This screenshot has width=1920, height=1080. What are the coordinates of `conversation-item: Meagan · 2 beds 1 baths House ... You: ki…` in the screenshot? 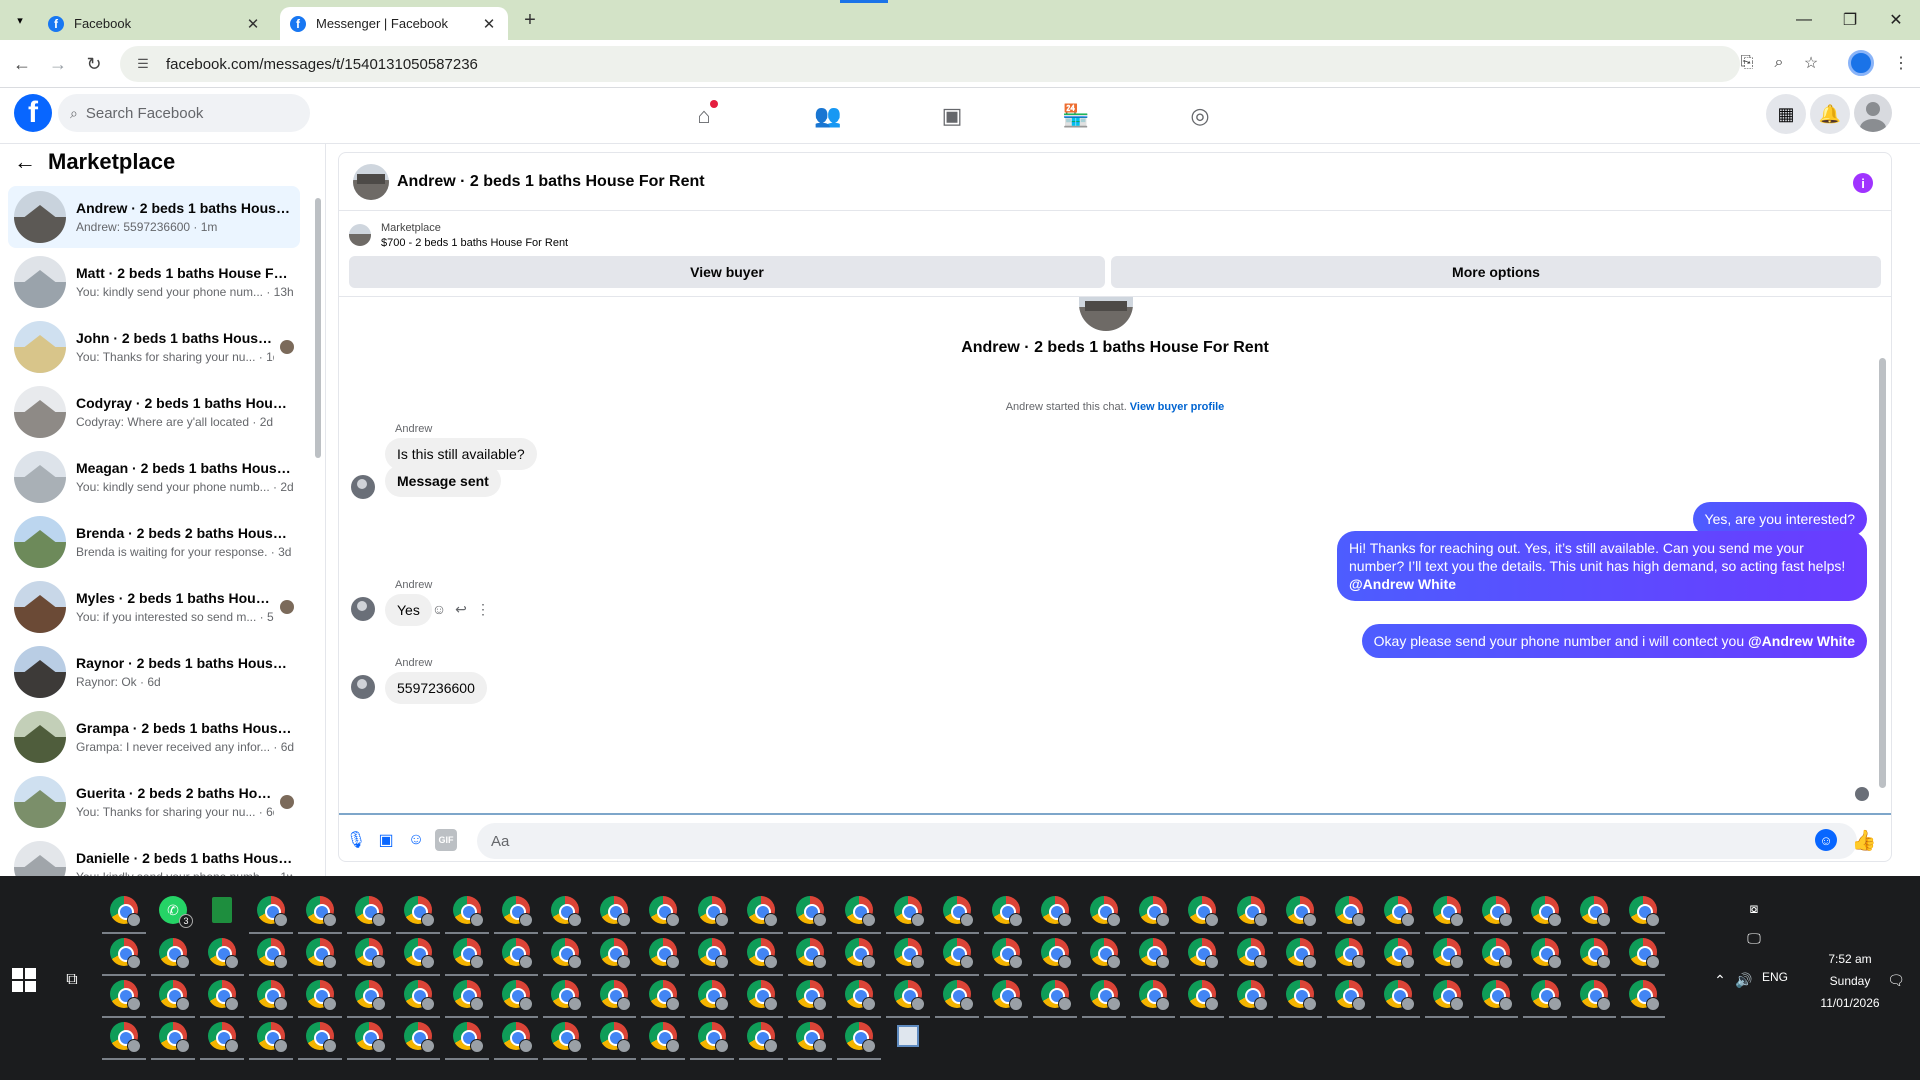 It's located at (154, 477).